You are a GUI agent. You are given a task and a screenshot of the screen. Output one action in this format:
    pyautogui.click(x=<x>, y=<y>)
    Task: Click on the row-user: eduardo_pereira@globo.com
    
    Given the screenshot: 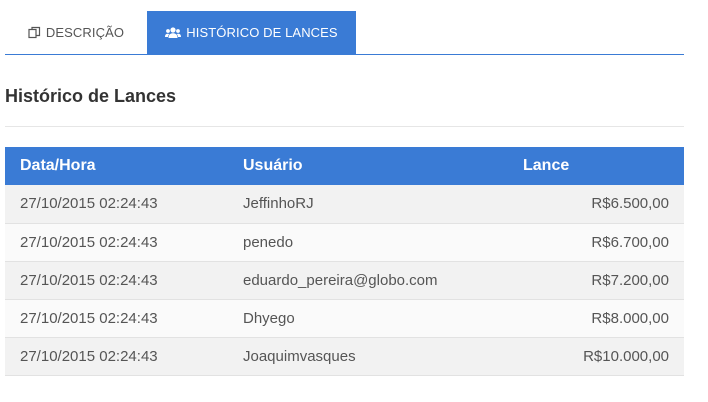 What is the action you would take?
    pyautogui.click(x=340, y=280)
    